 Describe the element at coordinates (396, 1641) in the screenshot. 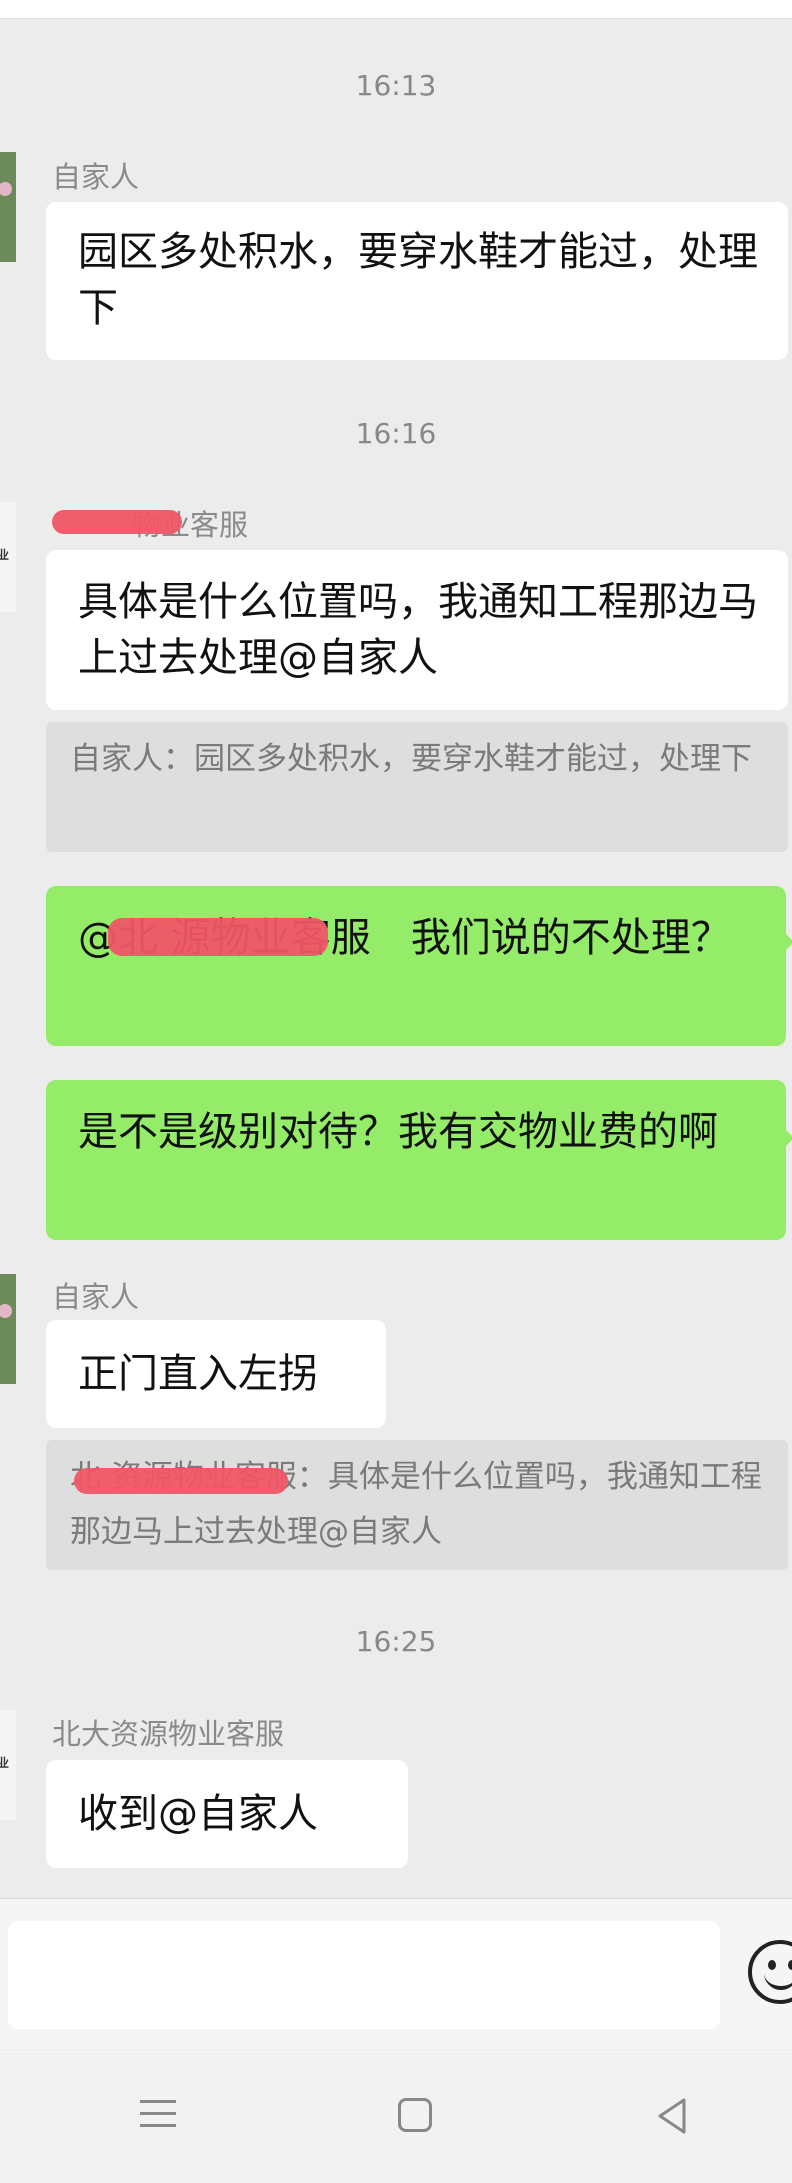

I see `timestamp: 16:25` at that location.